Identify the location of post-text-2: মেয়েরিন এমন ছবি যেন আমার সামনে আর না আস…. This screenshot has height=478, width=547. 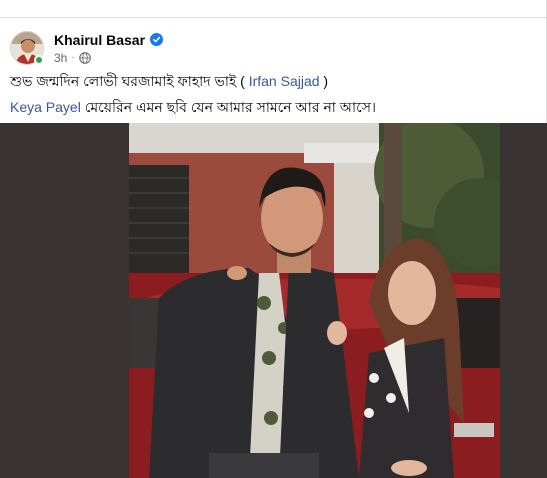
(228, 107).